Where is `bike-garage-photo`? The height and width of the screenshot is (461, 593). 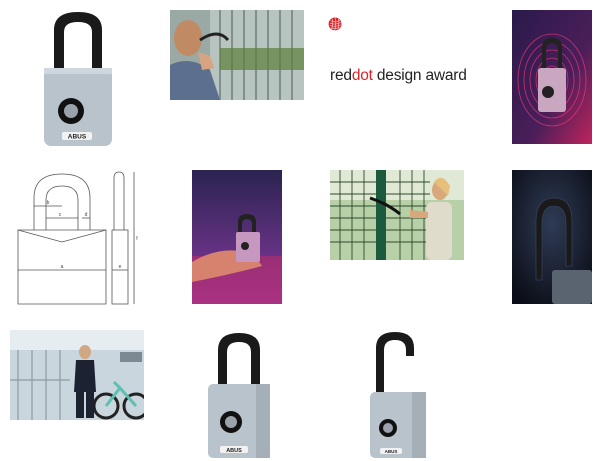
bike-garage-photo is located at coordinates (77, 375).